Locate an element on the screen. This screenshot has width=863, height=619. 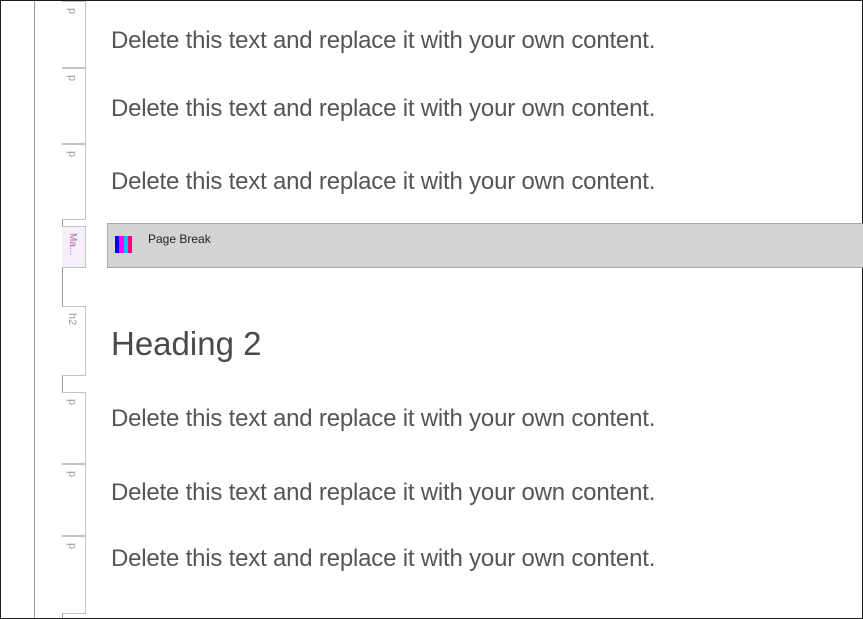
structure-tag-h2: h2 is located at coordinates (74, 341).